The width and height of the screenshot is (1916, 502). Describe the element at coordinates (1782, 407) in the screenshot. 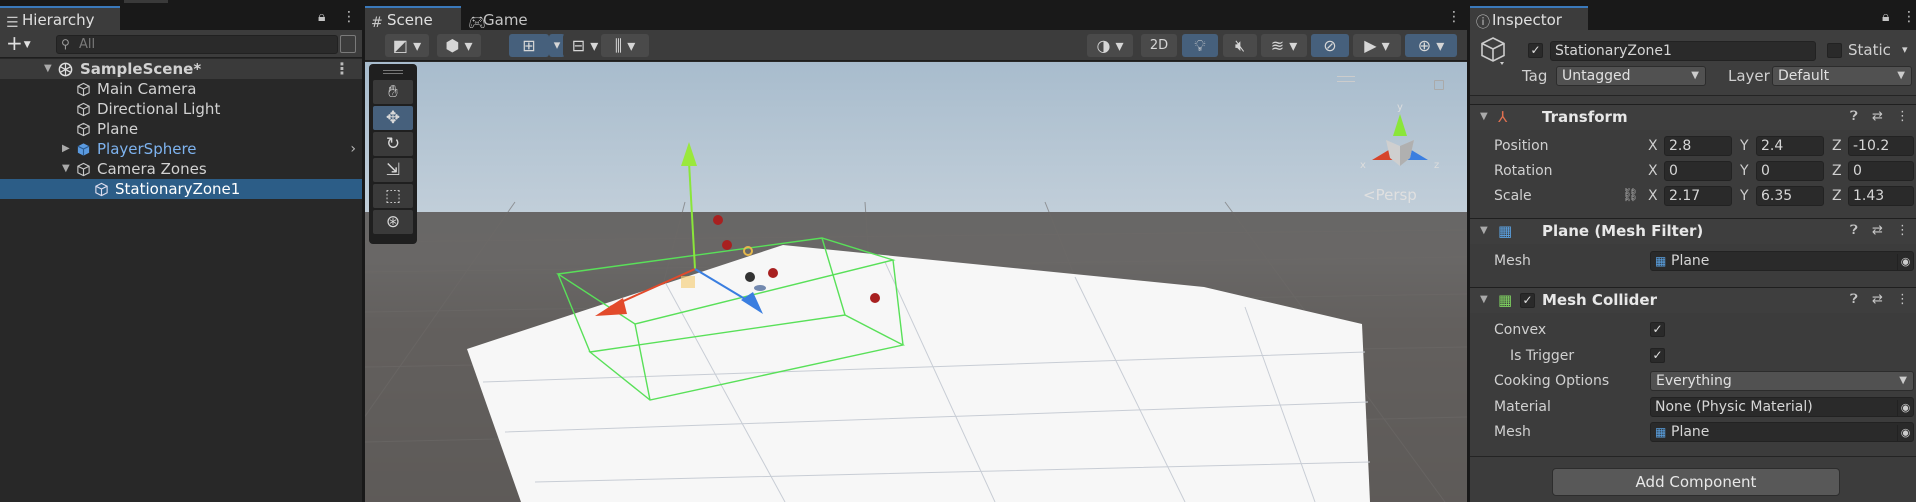

I see `material-field: None (Physic Material) ◉` at that location.